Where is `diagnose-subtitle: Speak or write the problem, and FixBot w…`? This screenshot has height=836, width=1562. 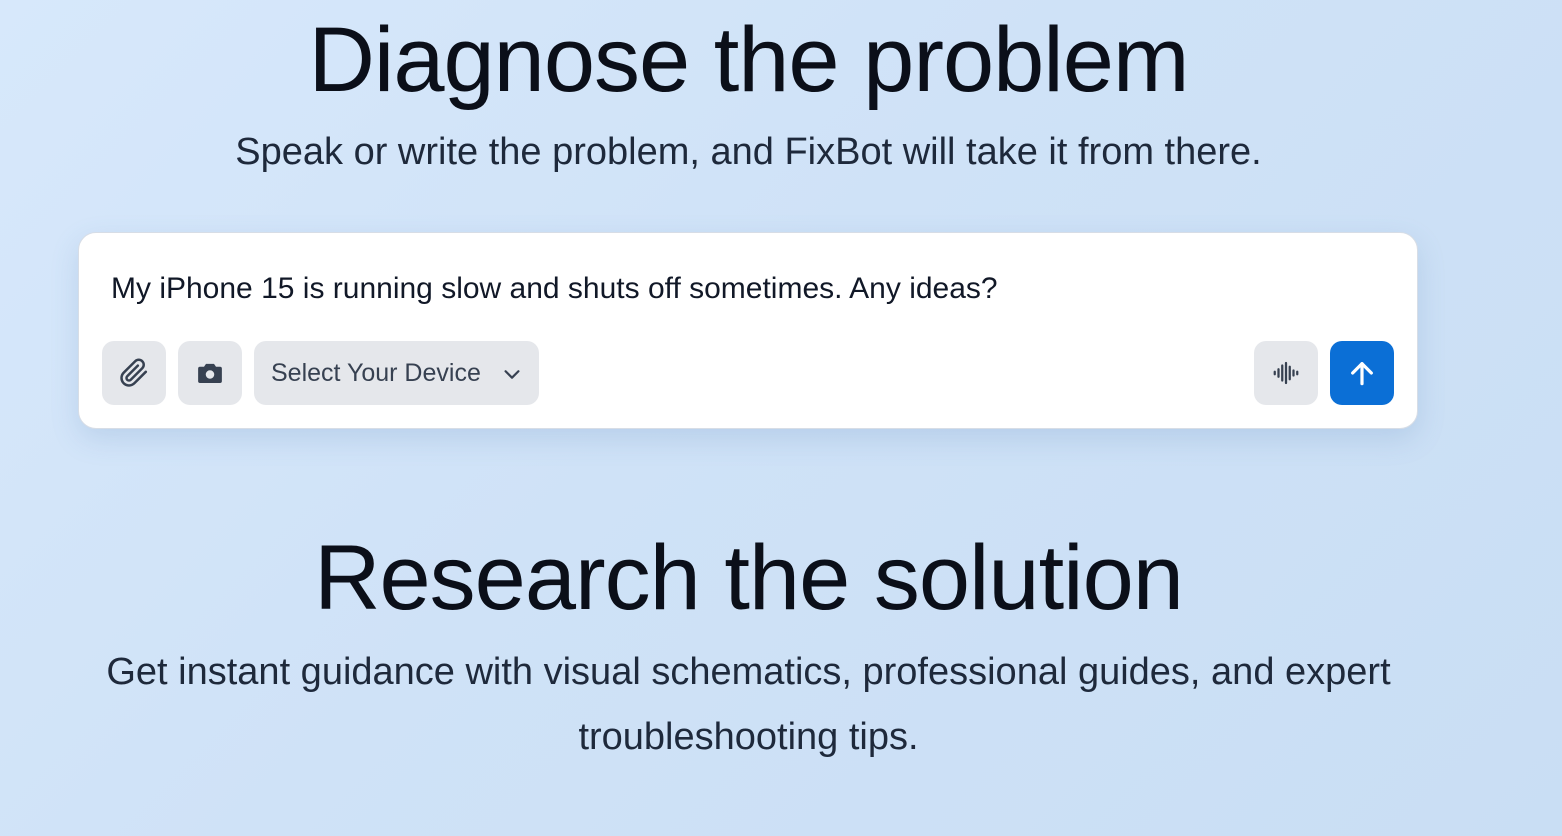
diagnose-subtitle: Speak or write the problem, and FixBot w… is located at coordinates (748, 152).